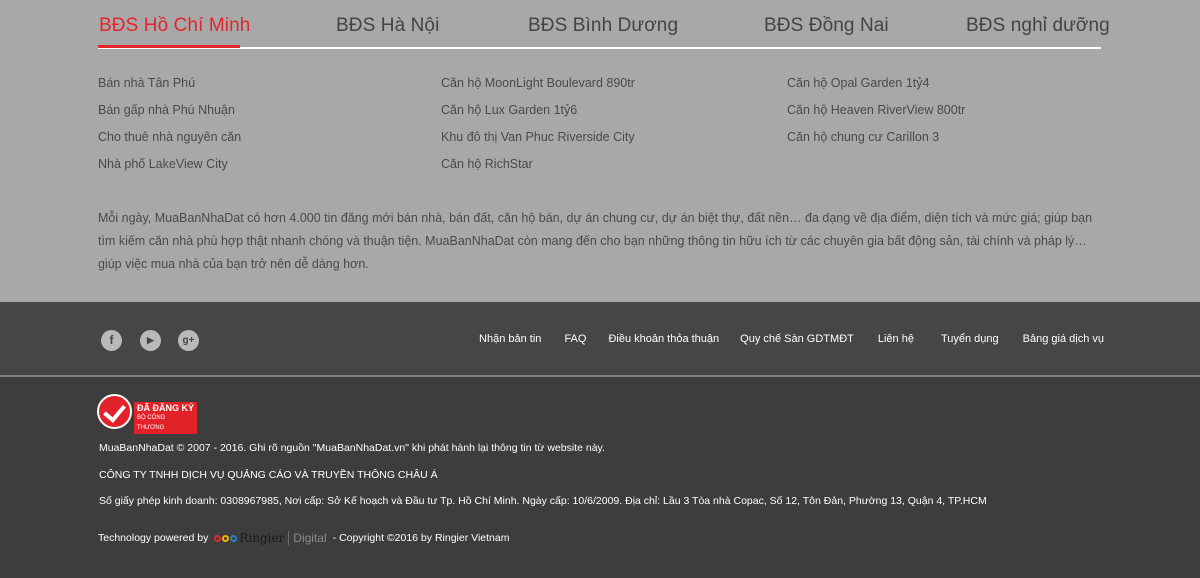 The image size is (1200, 578). I want to click on footer-link-faq: FAQ, so click(575, 339).